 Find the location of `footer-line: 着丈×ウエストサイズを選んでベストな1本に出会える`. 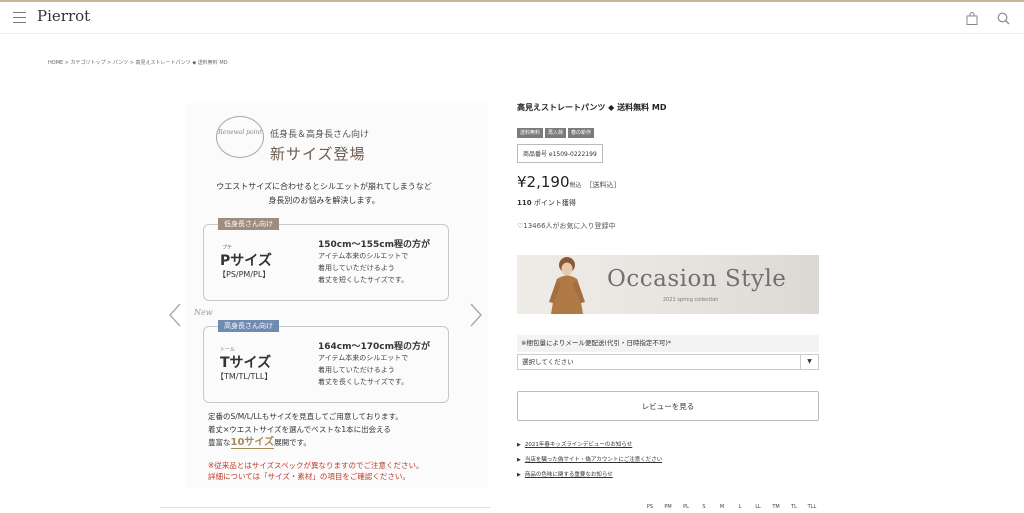

footer-line: 着丈×ウエストサイズを選んでベストな1本に出会える is located at coordinates (299, 429).